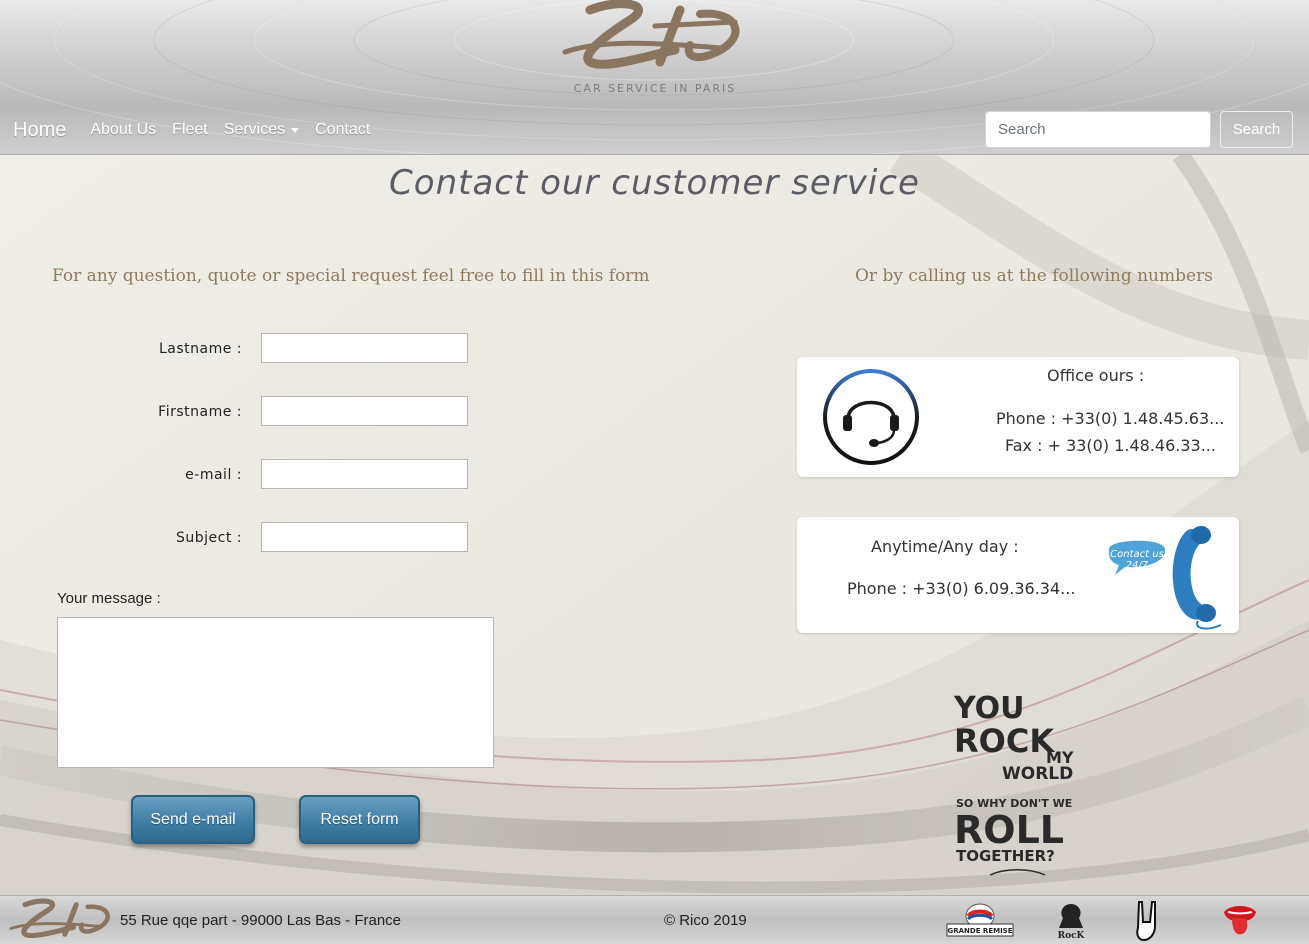 The width and height of the screenshot is (1309, 944). I want to click on firstname-label: Firstname :, so click(200, 412).